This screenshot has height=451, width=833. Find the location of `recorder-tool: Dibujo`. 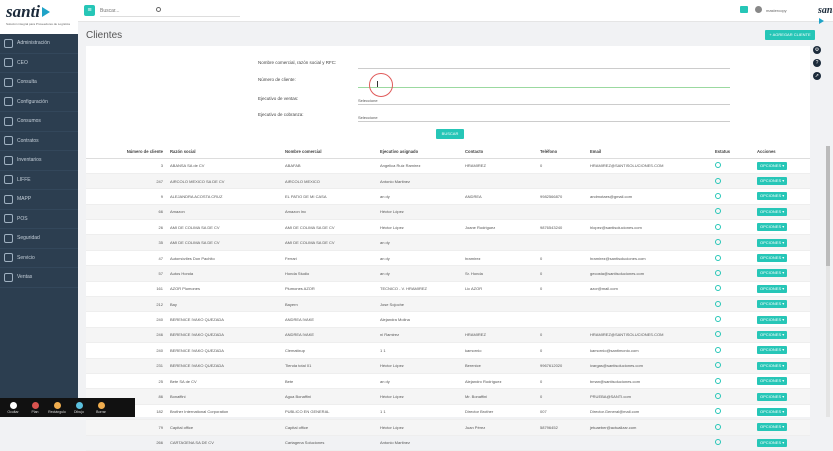

recorder-tool: Dibujo is located at coordinates (79, 407).